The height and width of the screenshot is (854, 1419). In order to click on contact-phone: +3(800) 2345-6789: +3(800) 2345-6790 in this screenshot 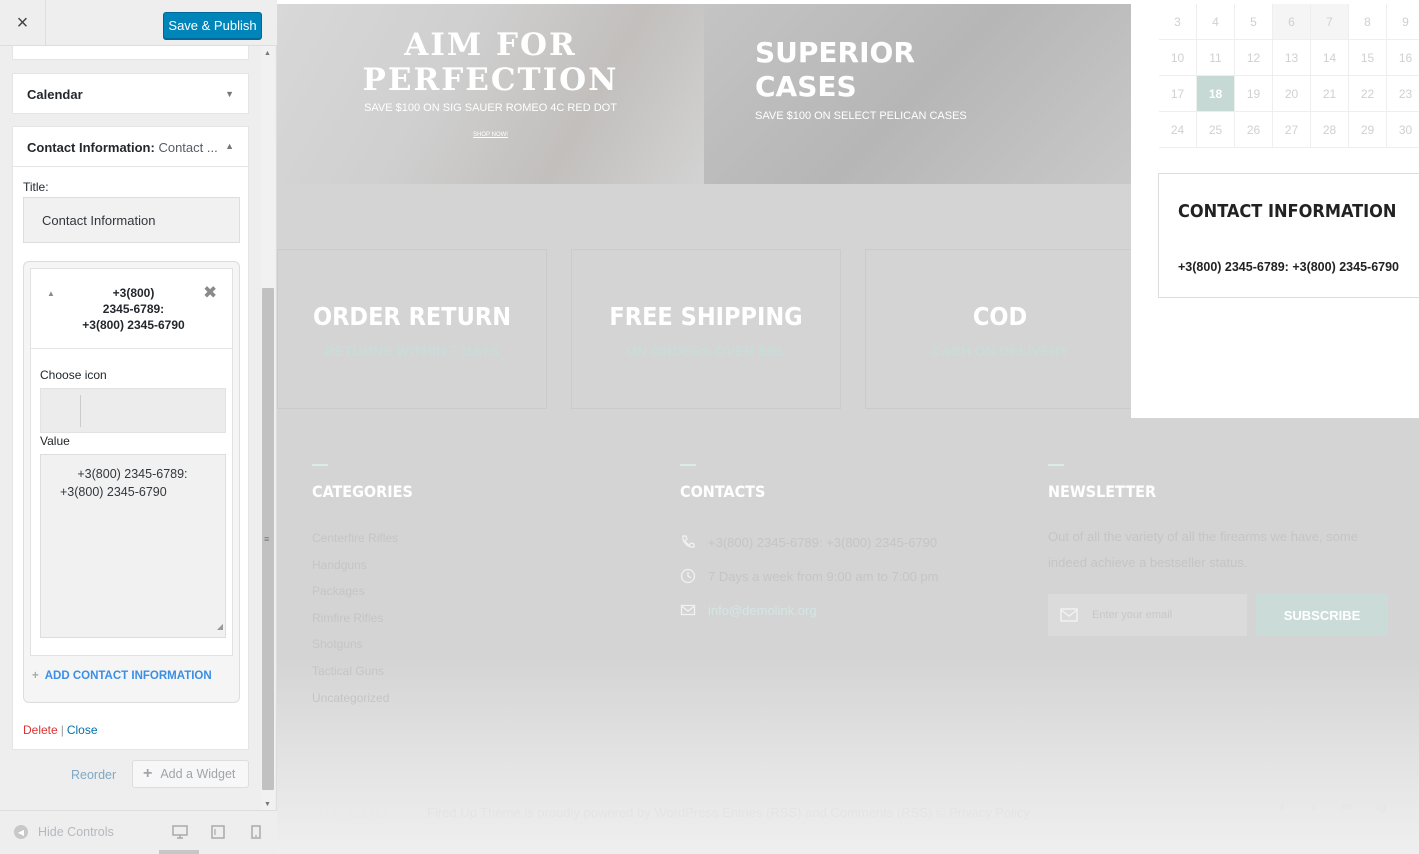, I will do `click(808, 542)`.